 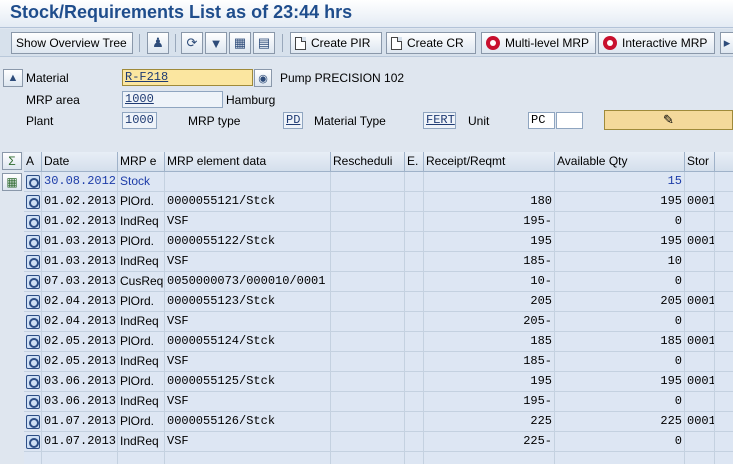 What do you see at coordinates (158, 43) in the screenshot?
I see `person-icon: ♟` at bounding box center [158, 43].